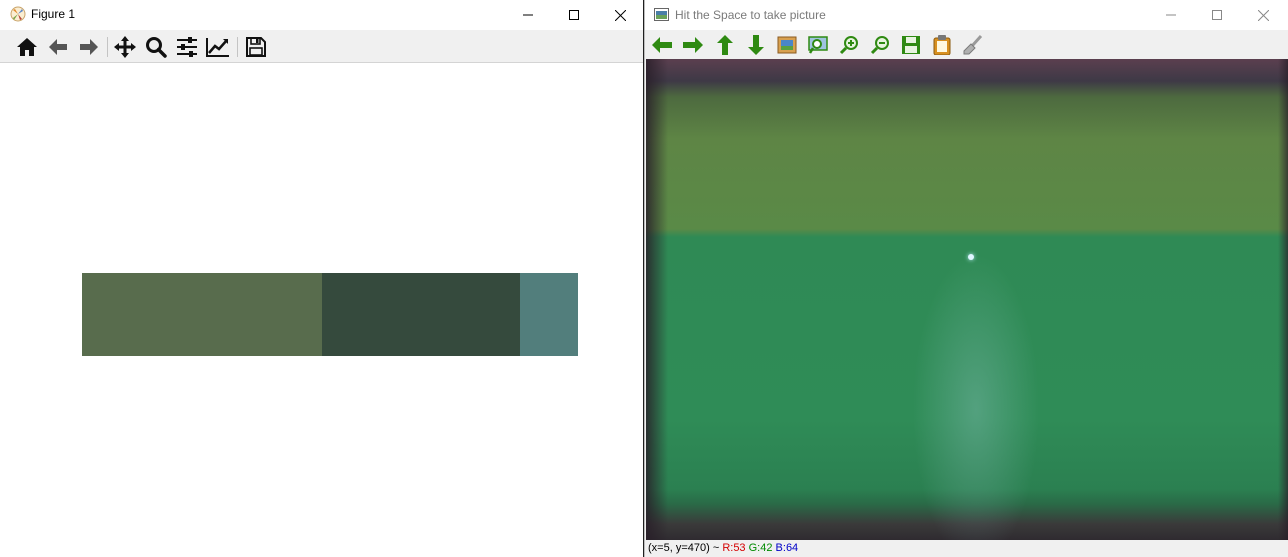 The width and height of the screenshot is (1288, 557). I want to click on save-button, so click(256, 47).